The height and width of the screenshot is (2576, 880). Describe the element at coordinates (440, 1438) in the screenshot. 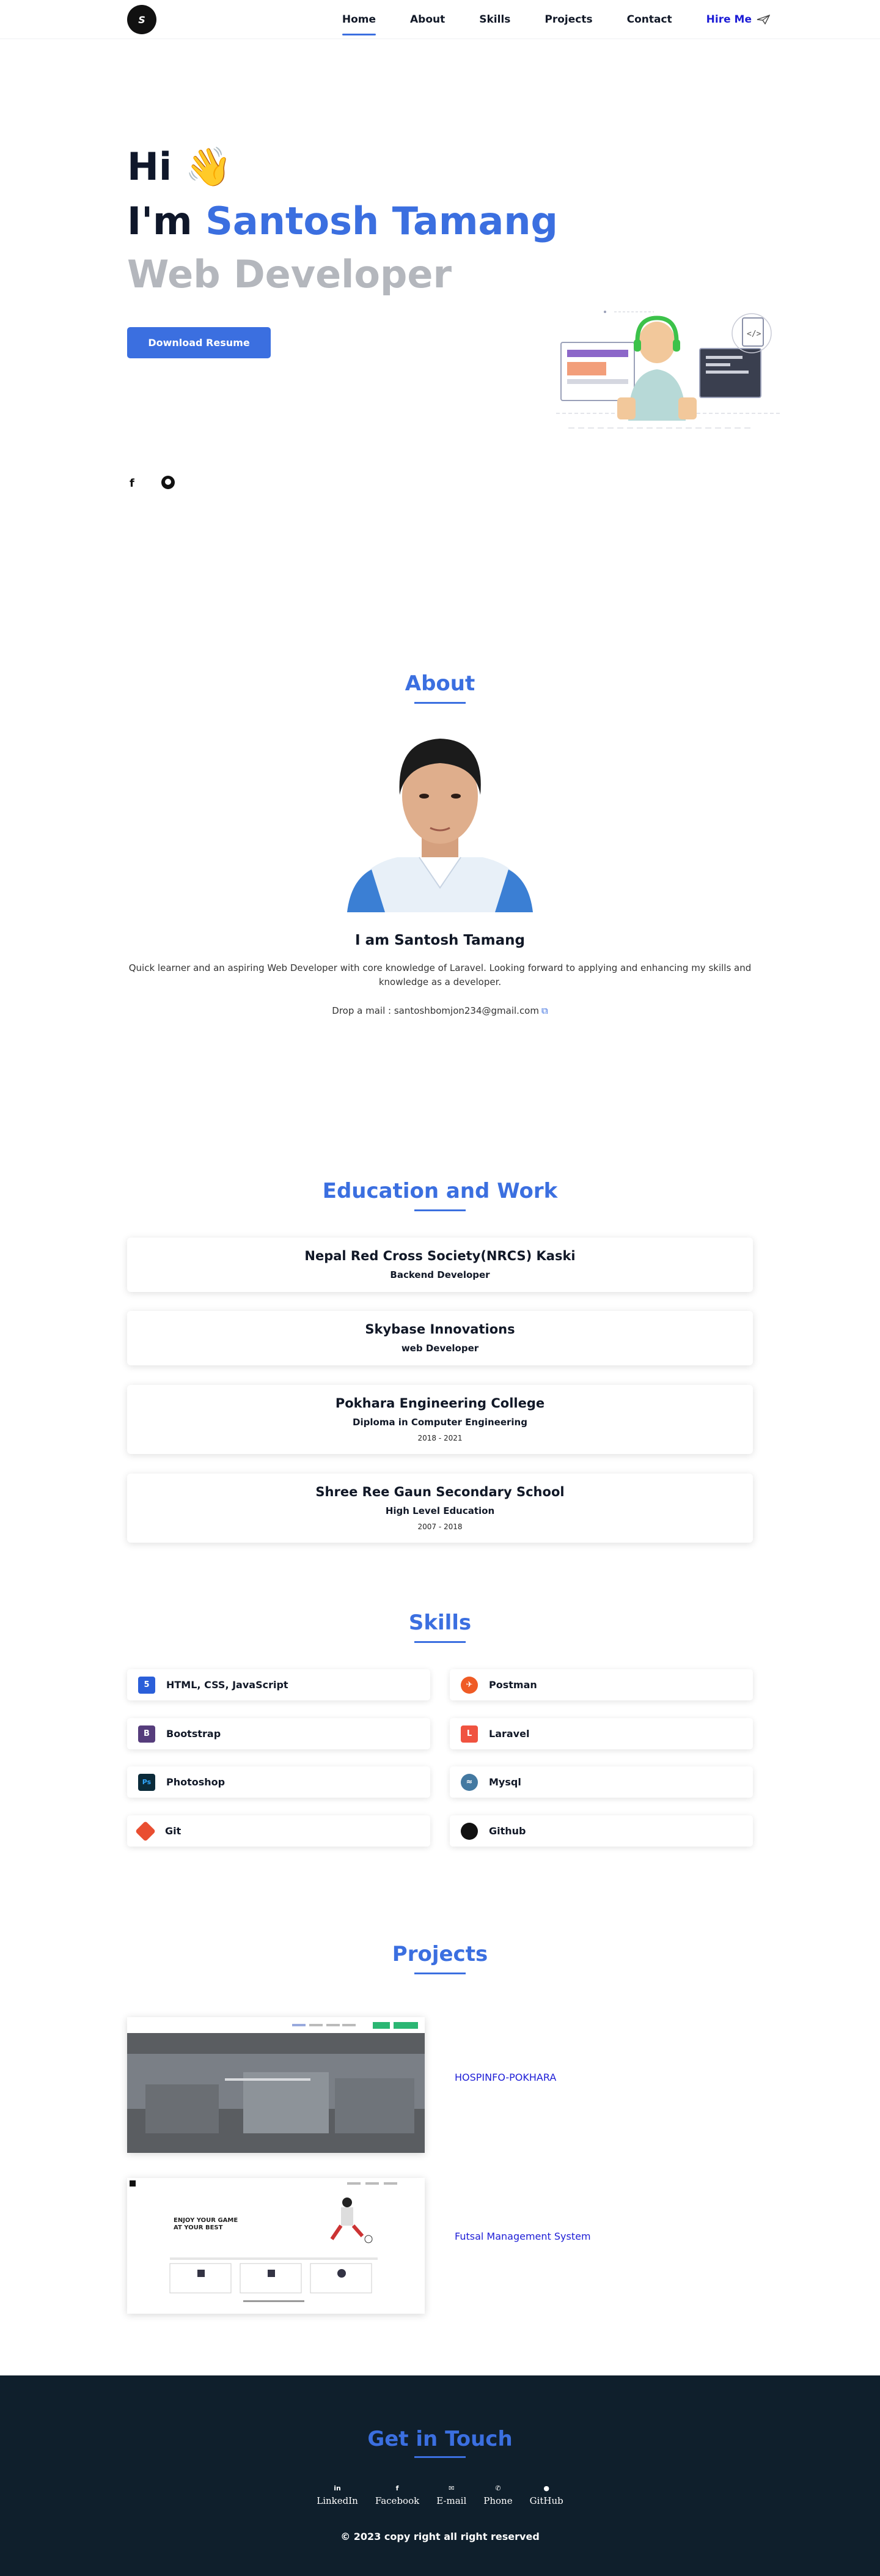

I see `education-card-years: 2018 - 2021` at that location.